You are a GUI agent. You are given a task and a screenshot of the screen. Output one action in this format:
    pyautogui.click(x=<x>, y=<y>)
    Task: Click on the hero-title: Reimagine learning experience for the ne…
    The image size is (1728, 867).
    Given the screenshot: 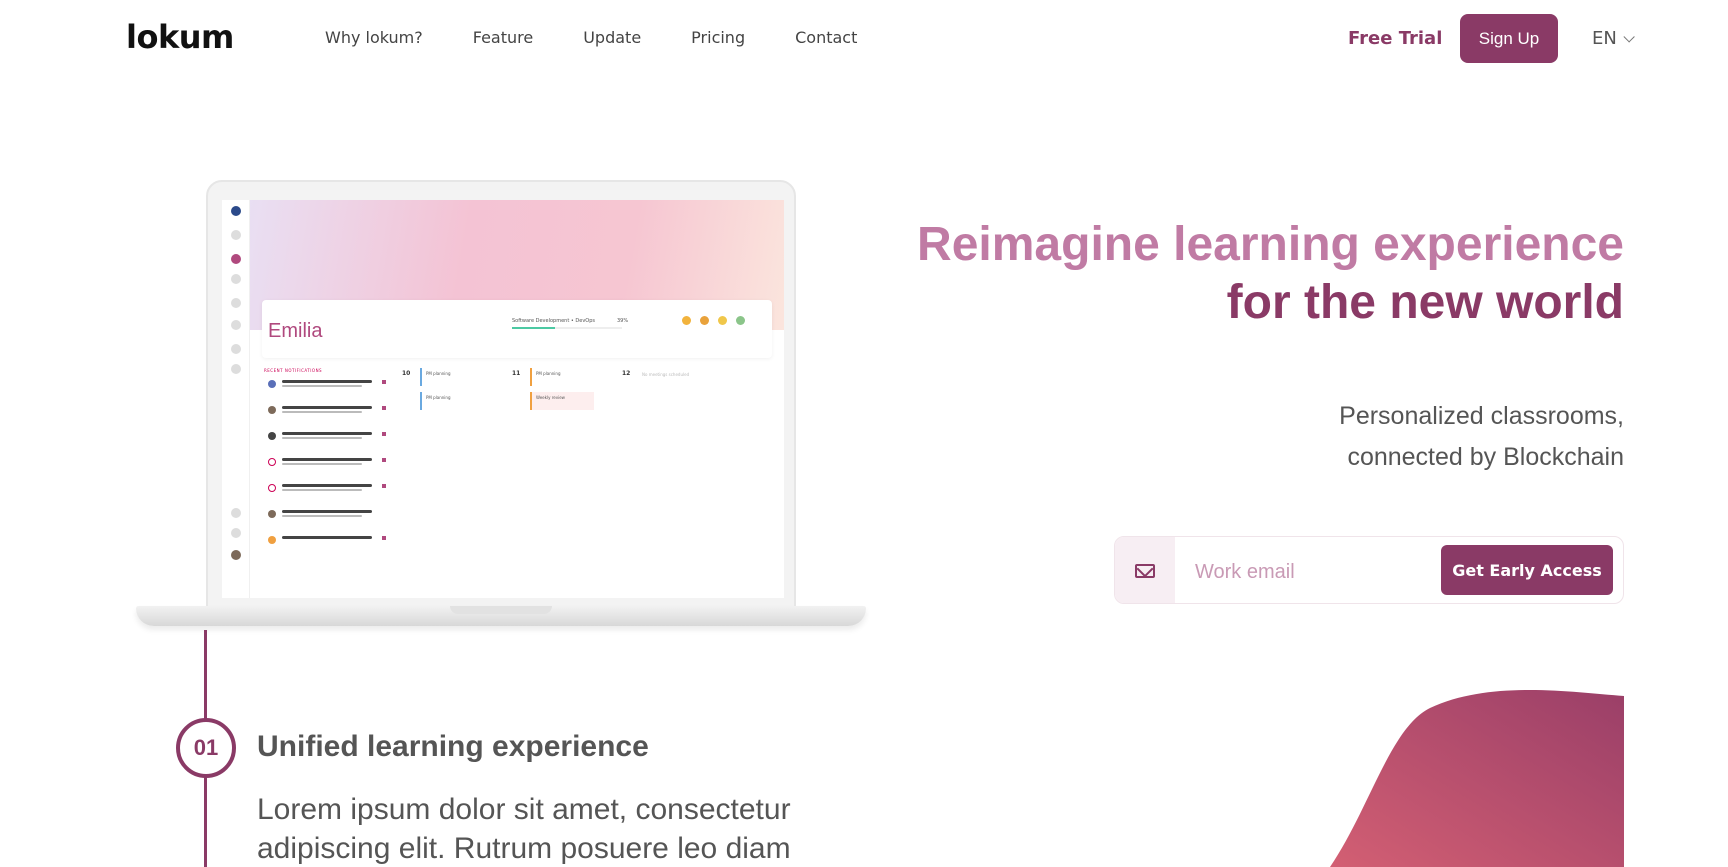 What is the action you would take?
    pyautogui.click(x=1270, y=274)
    